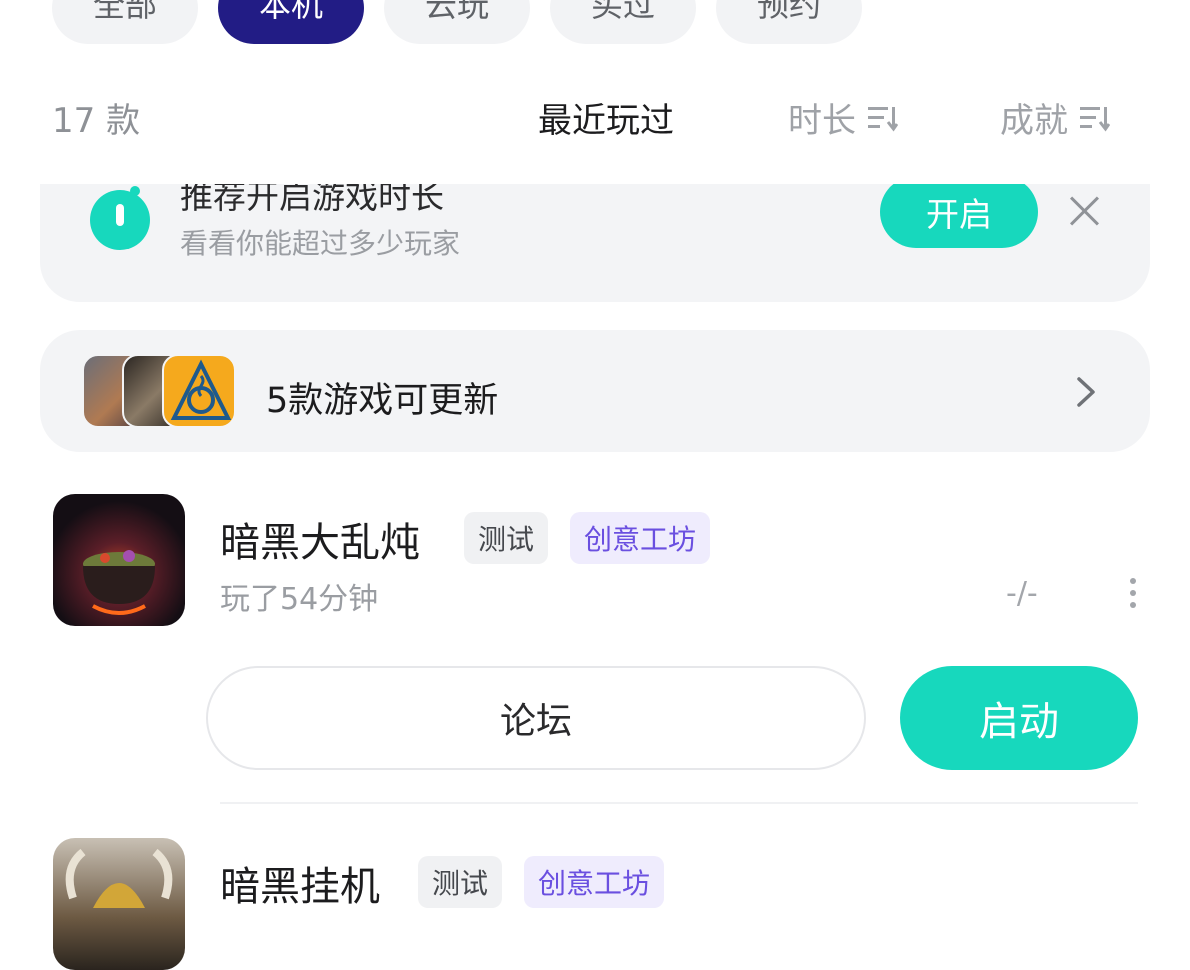 The height and width of the screenshot is (970, 1190). I want to click on reminder-subtitle: 看看你能超过多少玩家, so click(320, 243).